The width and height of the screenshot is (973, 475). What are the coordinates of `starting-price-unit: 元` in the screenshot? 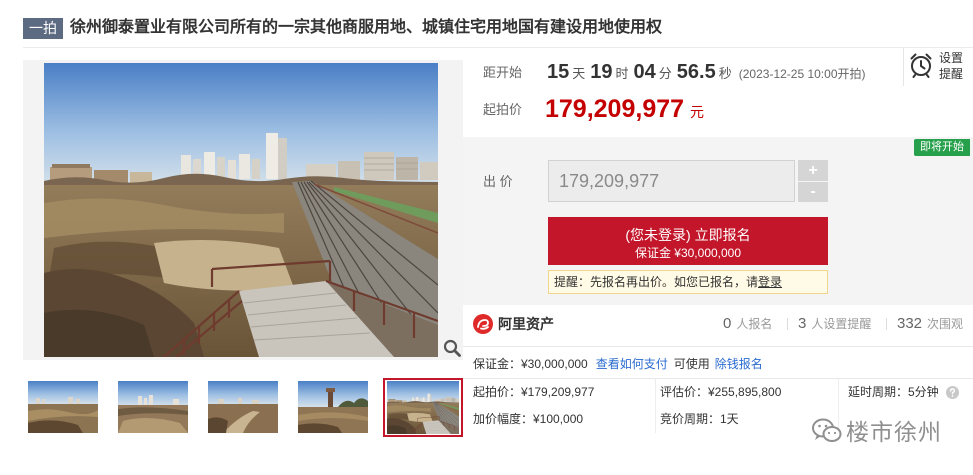 It's located at (697, 112).